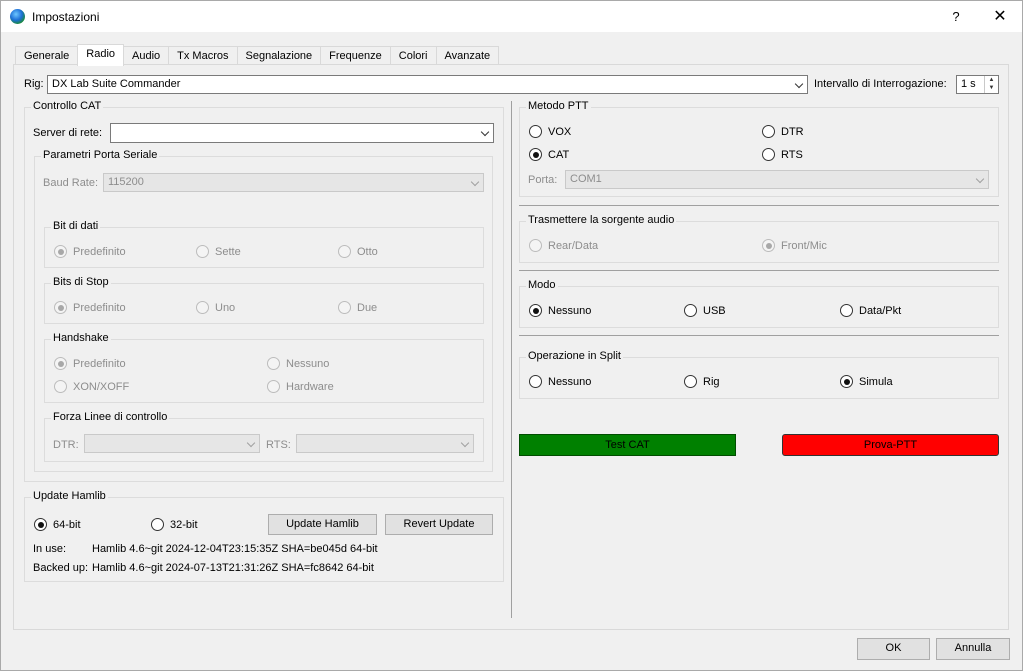  I want to click on data-bits-title: Bit di dati, so click(76, 226).